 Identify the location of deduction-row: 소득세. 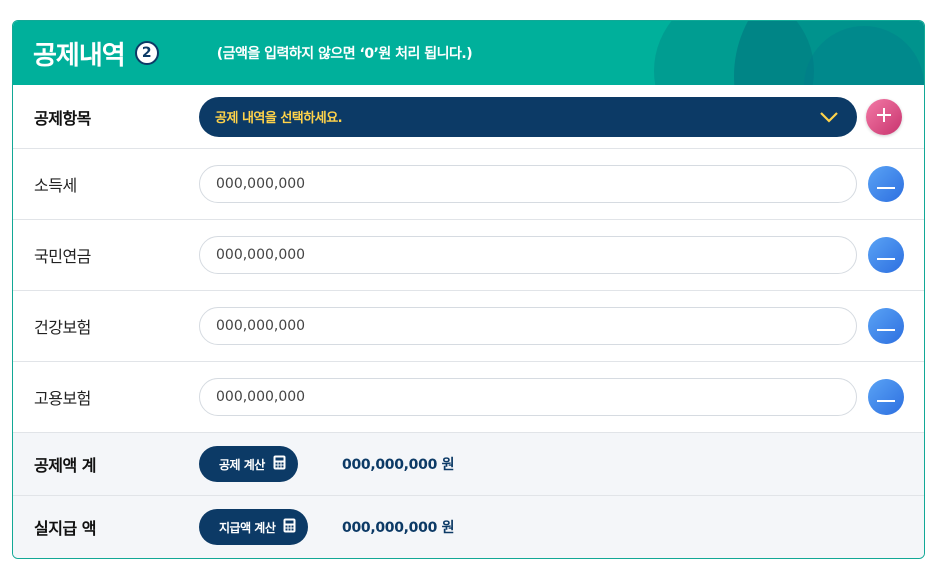
(468, 183).